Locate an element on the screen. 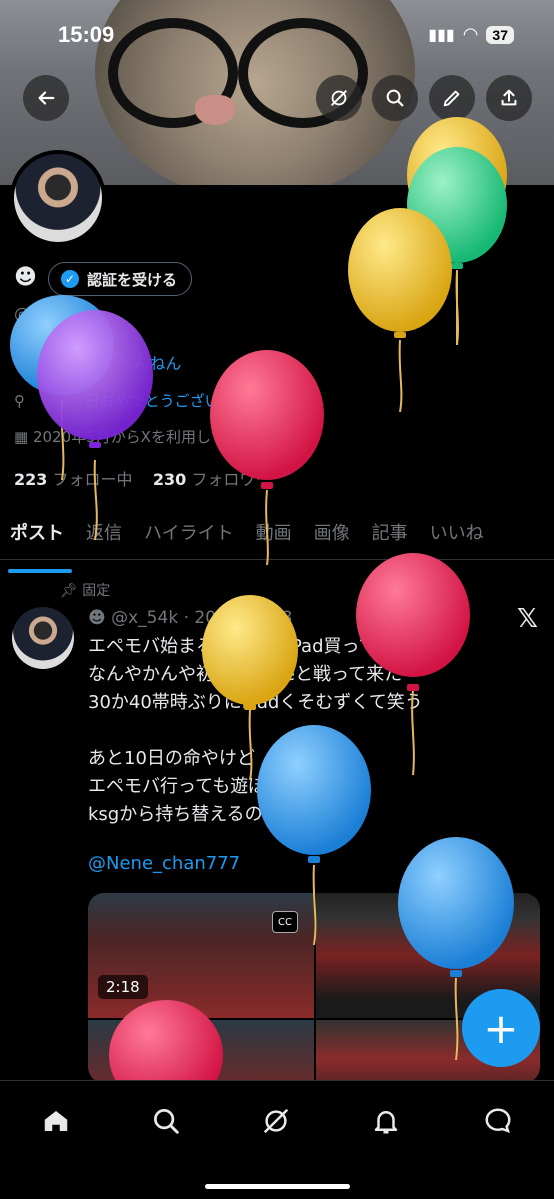 The image size is (554, 1199). tab-highlights: ハイライト is located at coordinates (190, 532).